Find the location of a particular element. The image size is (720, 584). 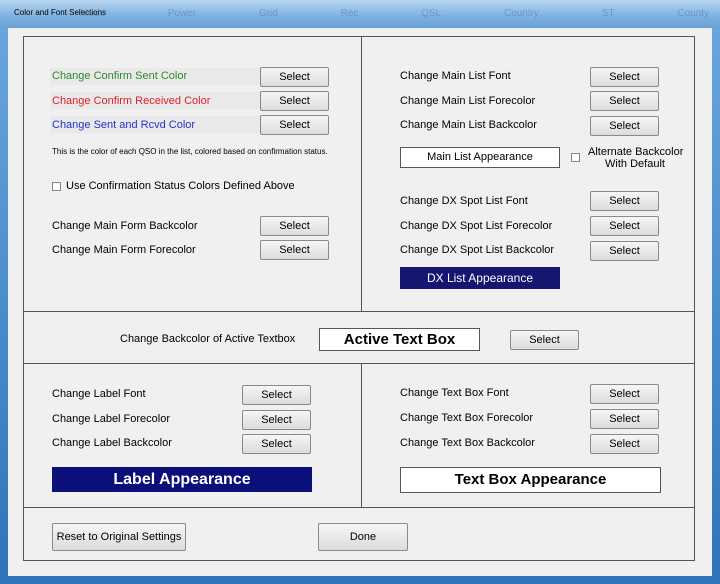

label-backcolor-label: Change Label Backcolor is located at coordinates (112, 443).